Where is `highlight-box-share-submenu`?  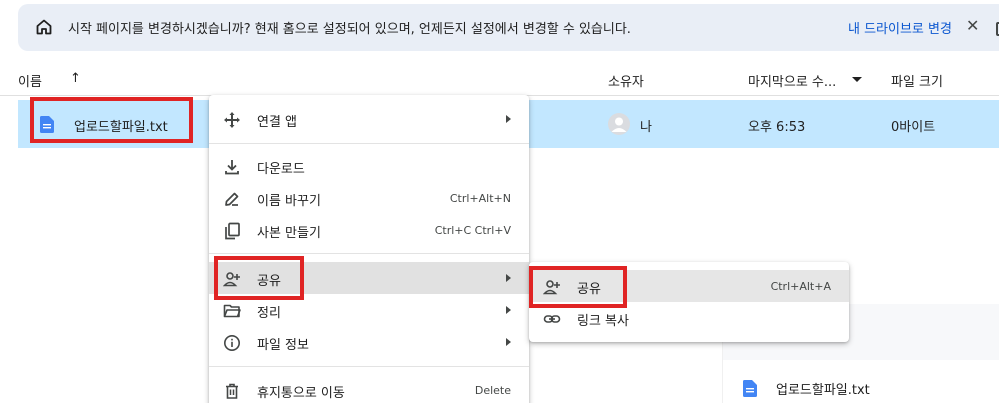 highlight-box-share-submenu is located at coordinates (578, 287).